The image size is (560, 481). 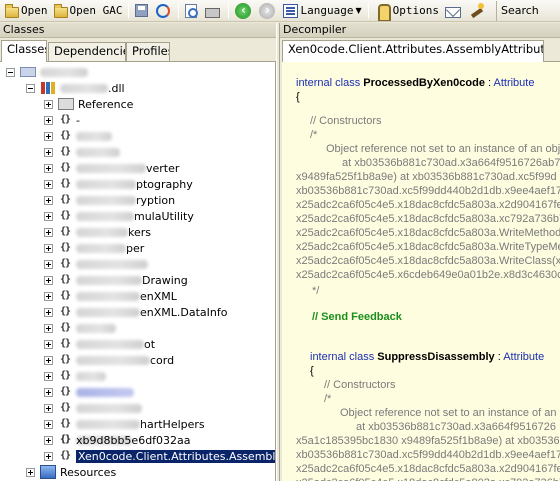 I want to click on options-button: Options, so click(x=407, y=11).